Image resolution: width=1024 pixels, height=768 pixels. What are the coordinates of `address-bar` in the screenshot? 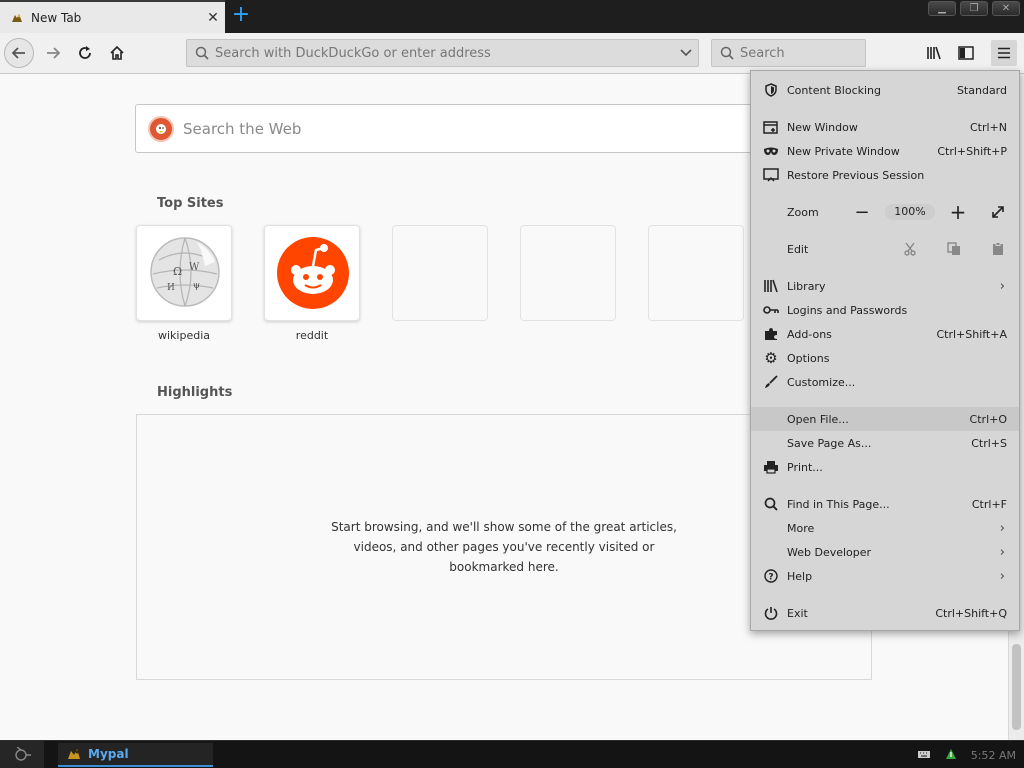 It's located at (442, 53).